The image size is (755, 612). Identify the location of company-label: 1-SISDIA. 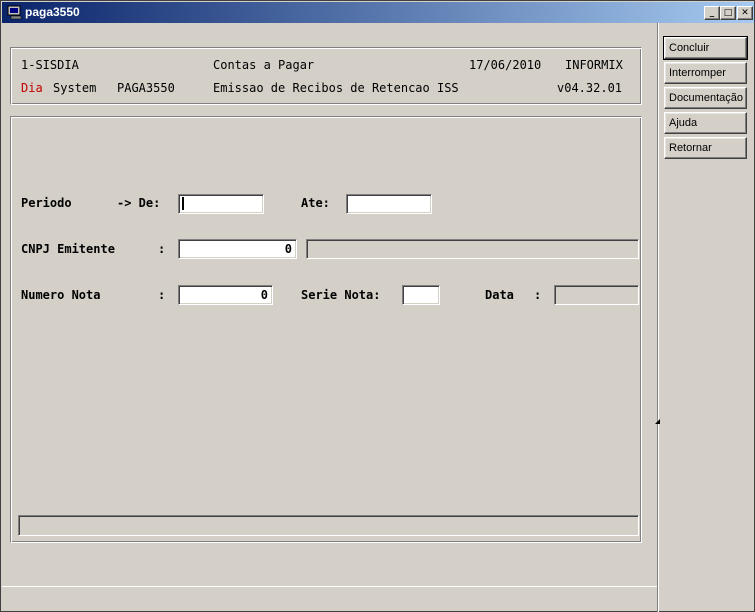
(50, 65).